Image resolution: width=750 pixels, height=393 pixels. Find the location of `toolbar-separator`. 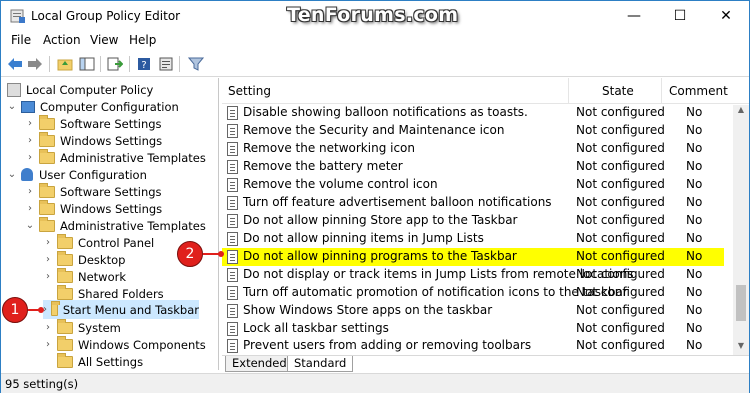

toolbar-separator is located at coordinates (179, 64).